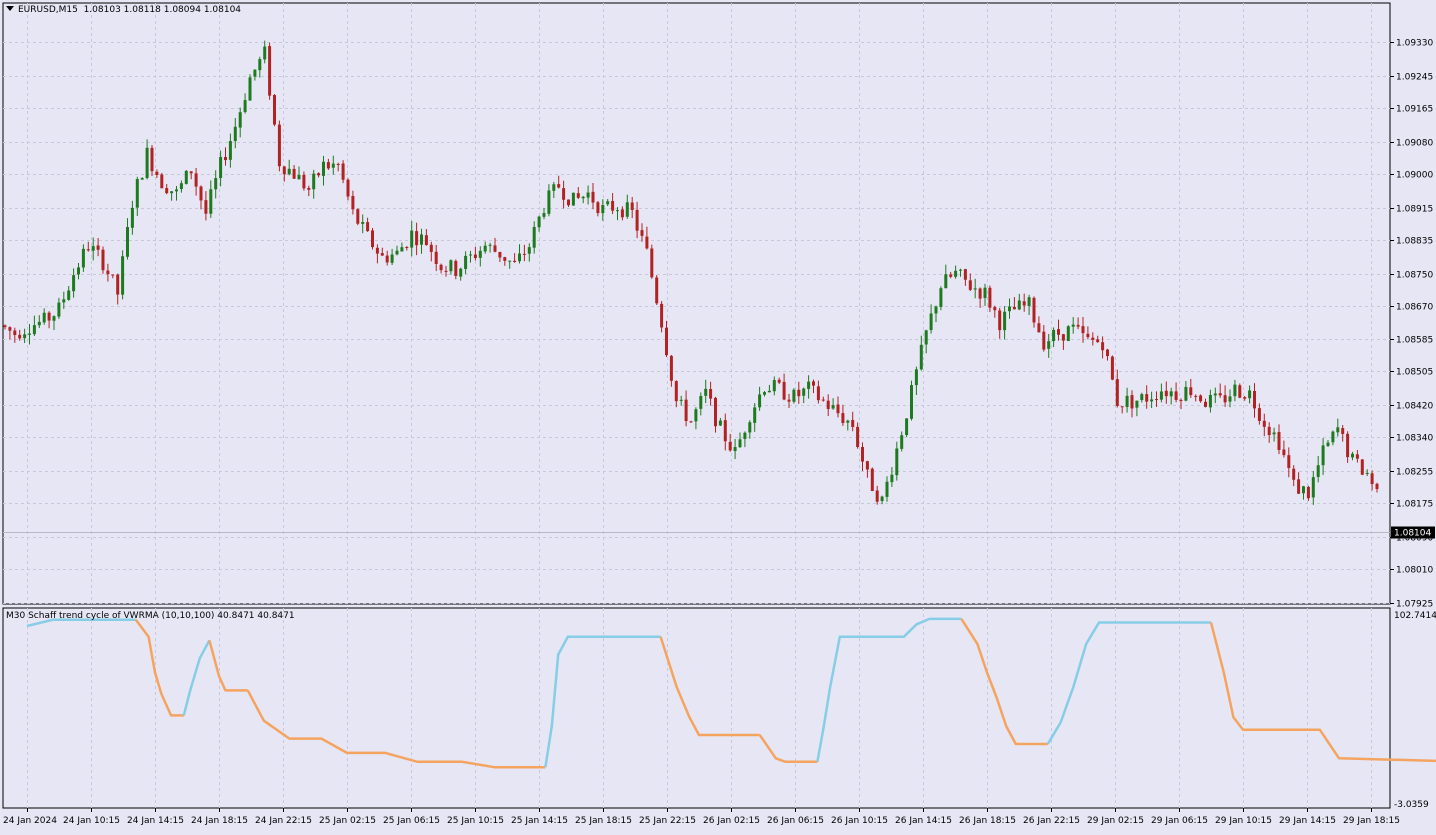 This screenshot has width=1436, height=835. What do you see at coordinates (10, 8) in the screenshot?
I see `dropdown-triangle-icon` at bounding box center [10, 8].